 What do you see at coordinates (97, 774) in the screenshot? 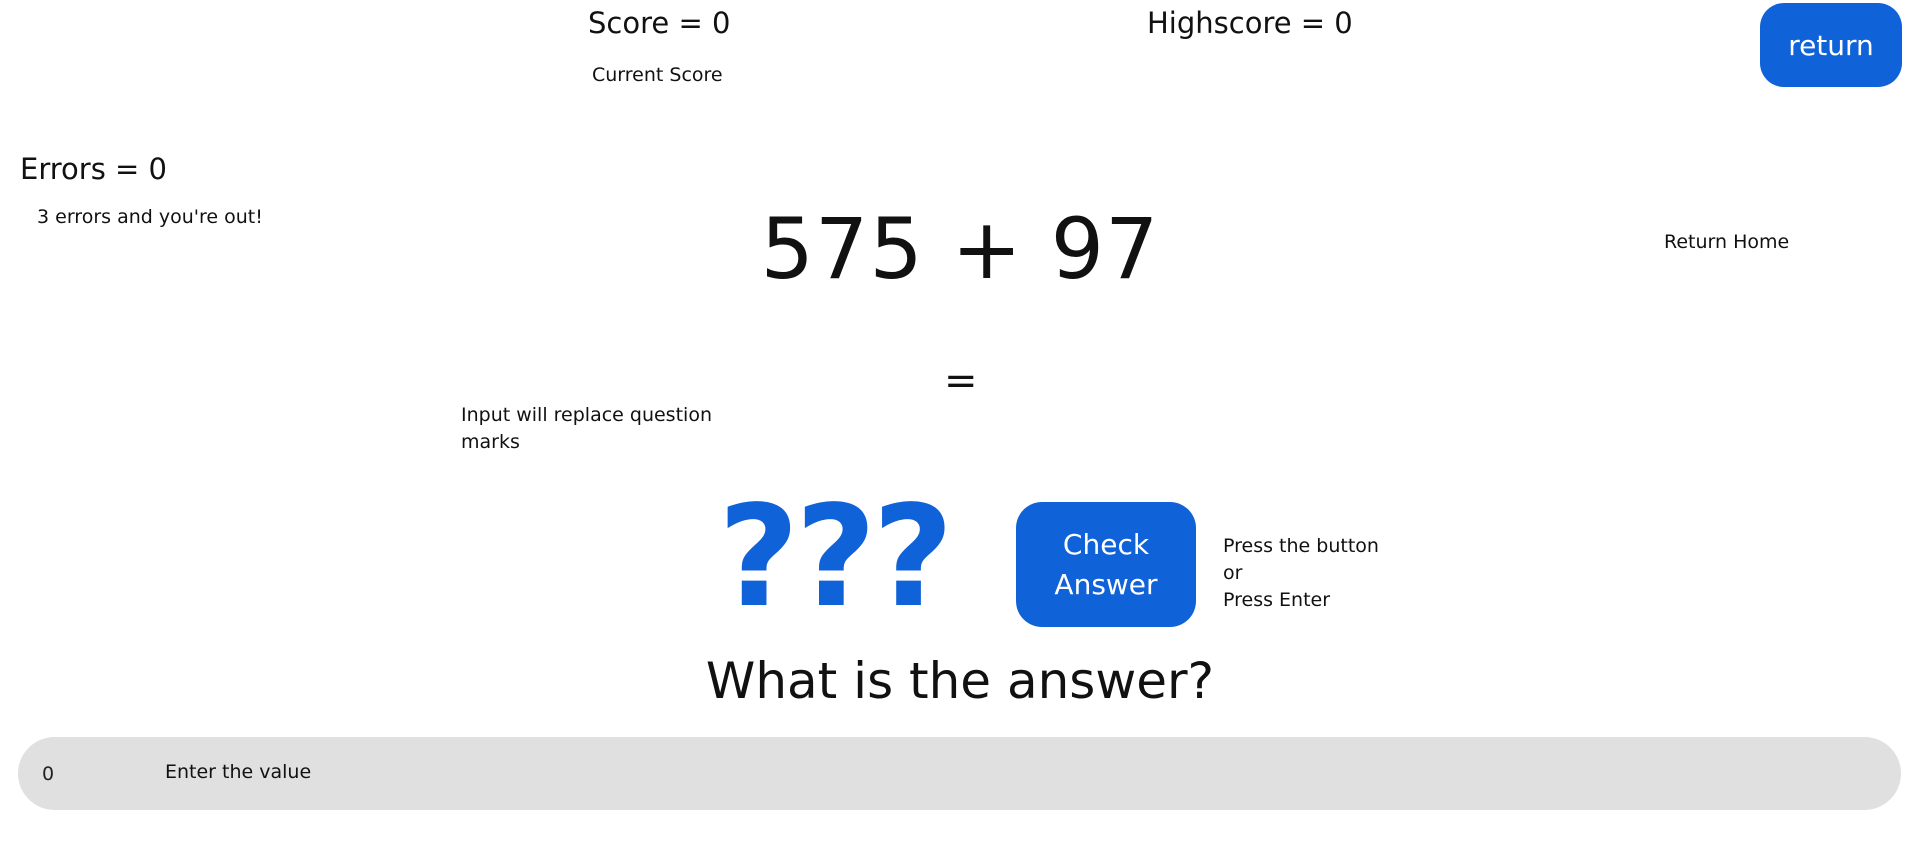
I see `answer-input` at bounding box center [97, 774].